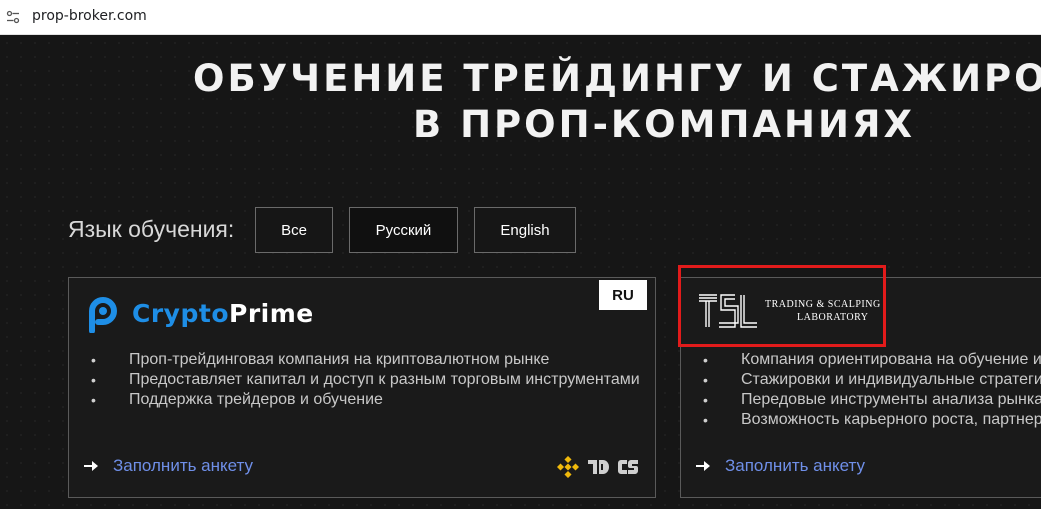 This screenshot has height=509, width=1041. Describe the element at coordinates (294, 230) in the screenshot. I see `language-all-button: Все` at that location.